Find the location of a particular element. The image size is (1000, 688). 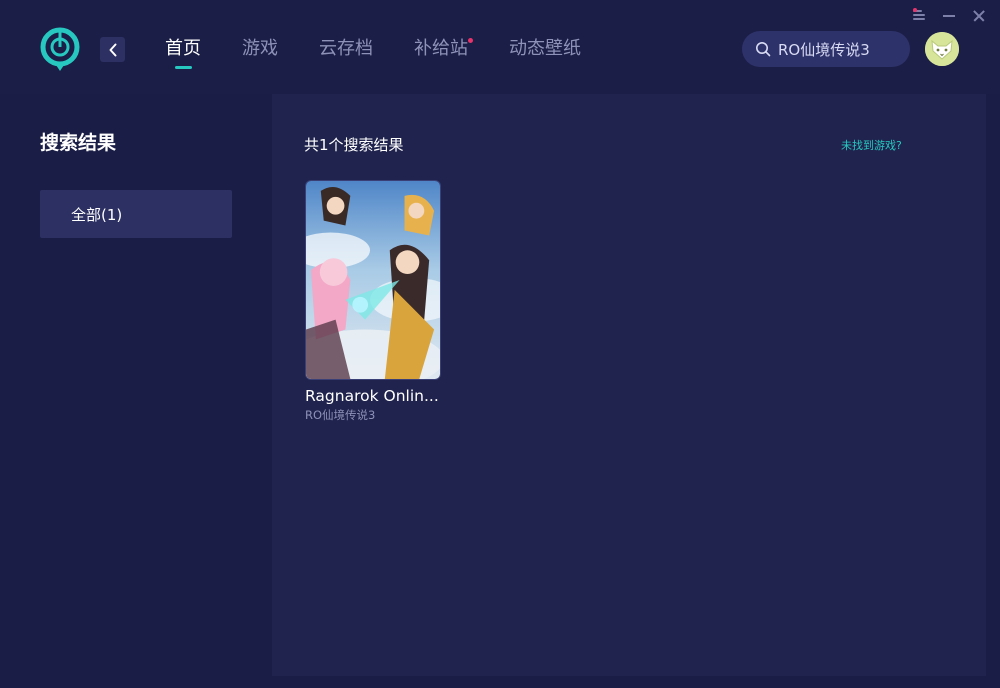

nav-tab-live-wallpaper: 动态壁纸 is located at coordinates (545, 49).